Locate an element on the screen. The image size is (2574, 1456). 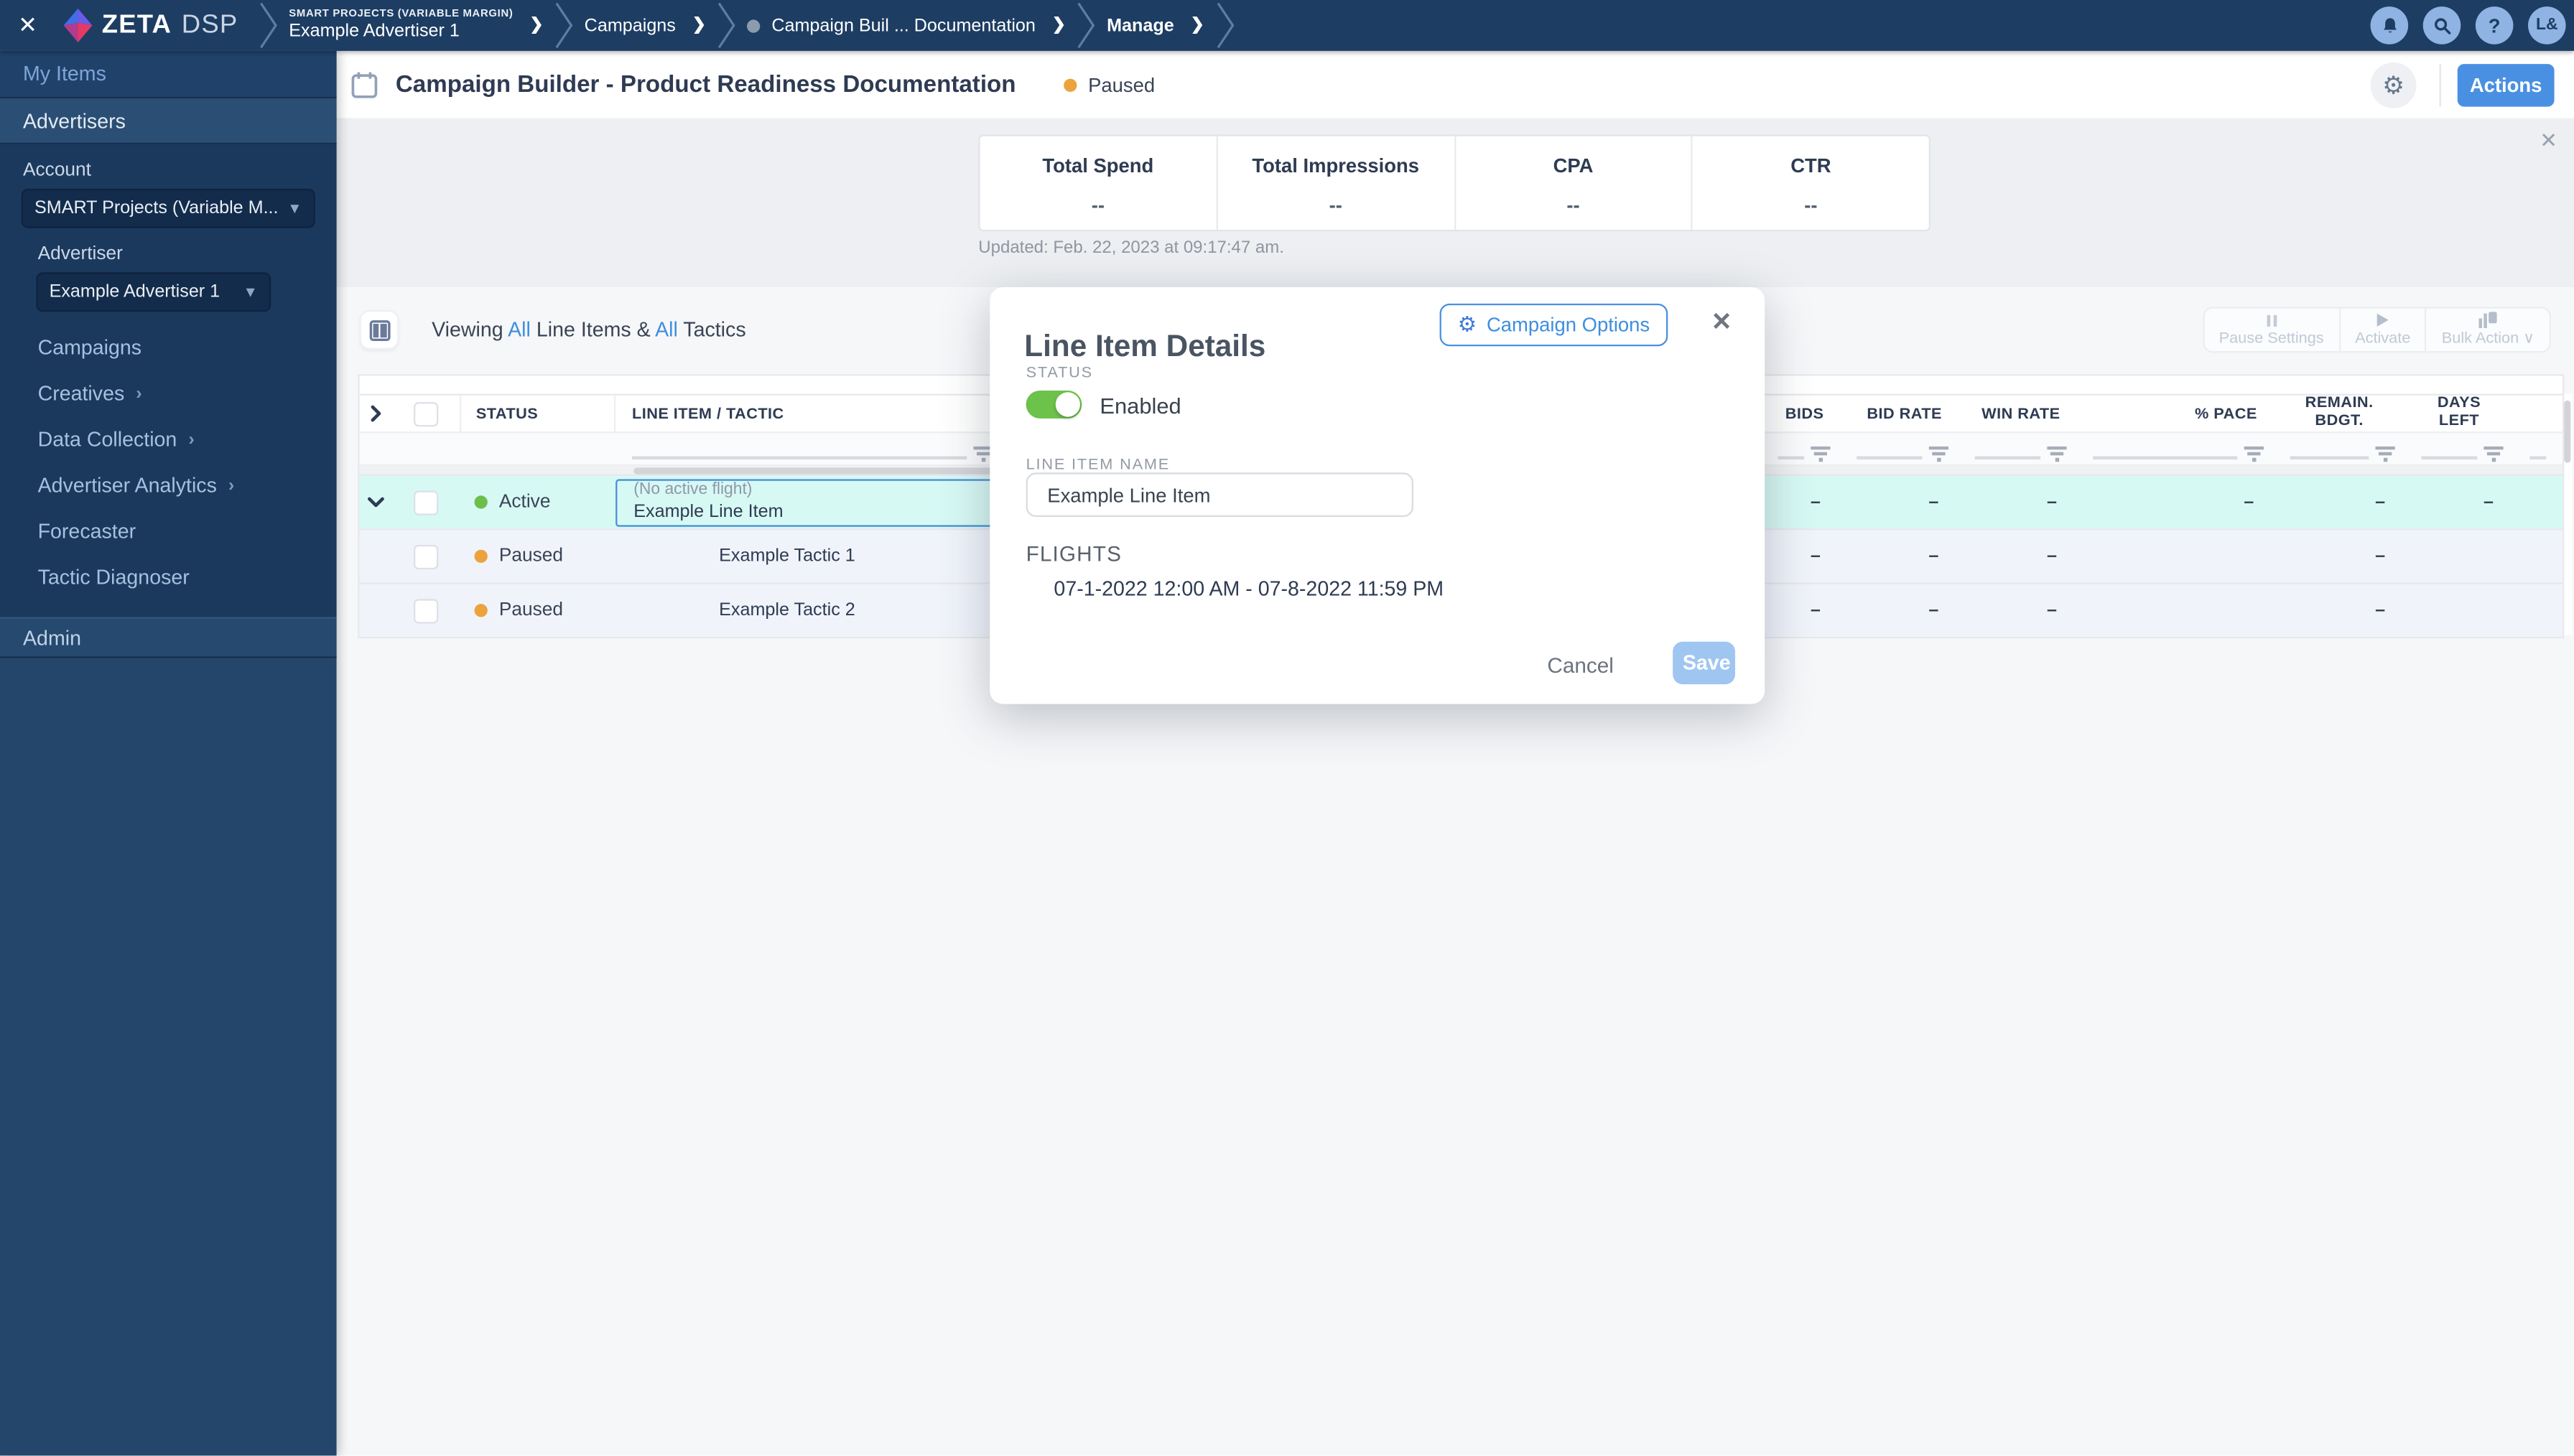
status-toggle is located at coordinates (1054, 404).